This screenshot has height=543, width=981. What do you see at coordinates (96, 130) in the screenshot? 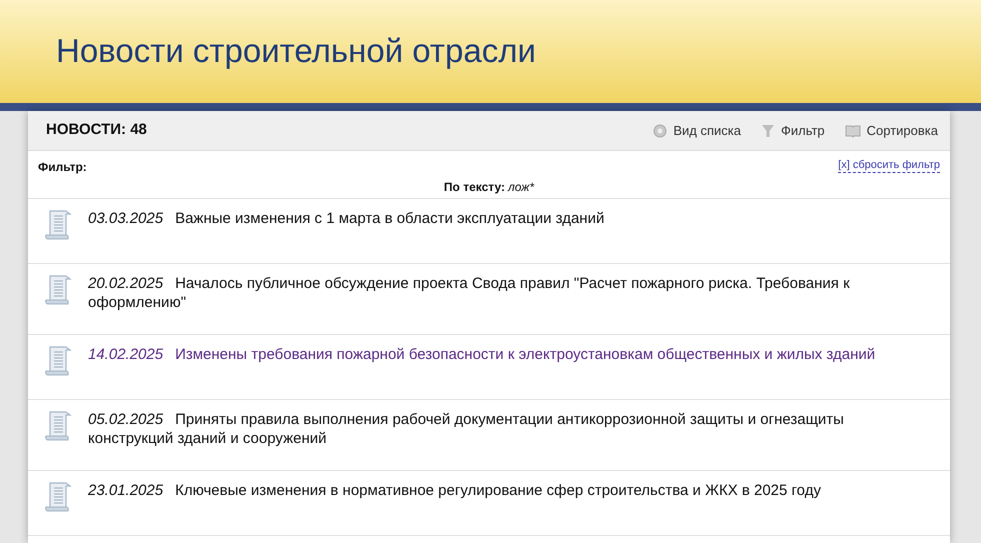
I see `news-count: НОВОСТИ: 48` at bounding box center [96, 130].